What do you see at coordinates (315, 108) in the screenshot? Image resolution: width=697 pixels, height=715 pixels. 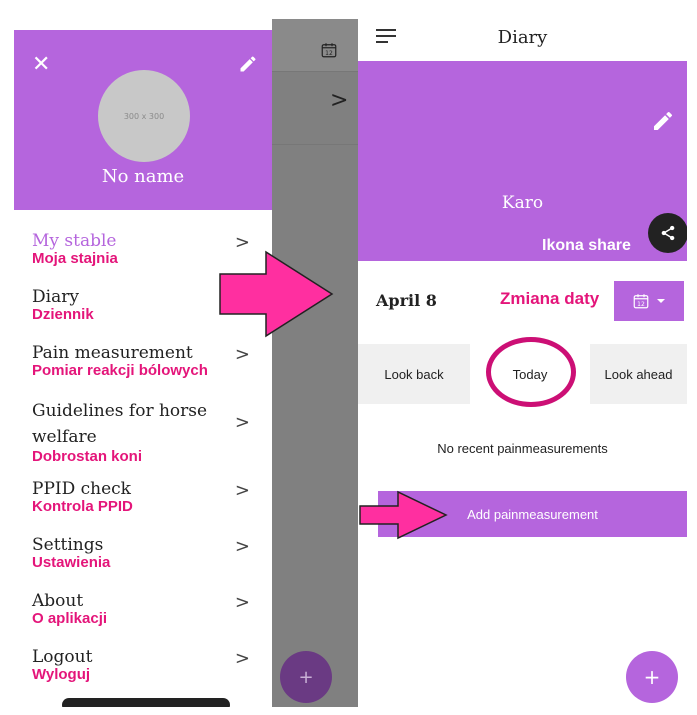 I see `dimmed-row: >` at bounding box center [315, 108].